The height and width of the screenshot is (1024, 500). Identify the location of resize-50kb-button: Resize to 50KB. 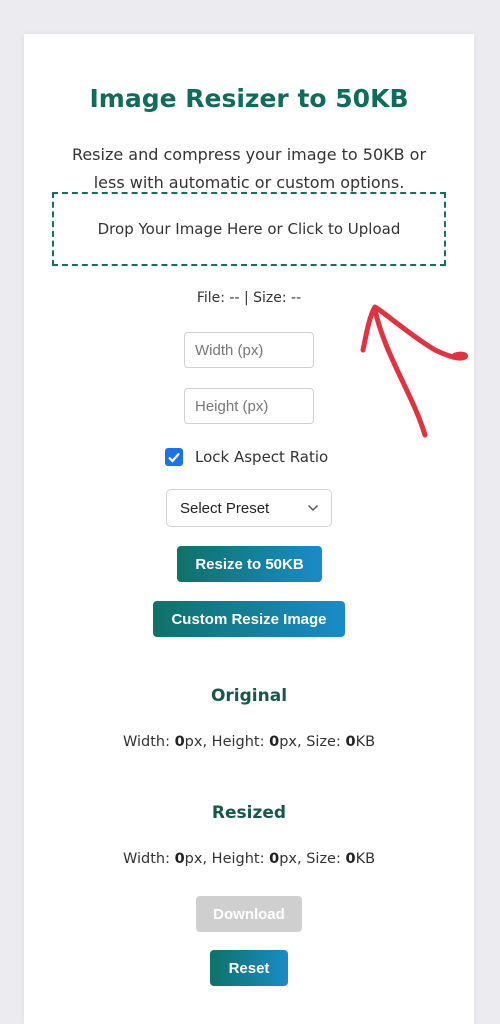
(249, 564).